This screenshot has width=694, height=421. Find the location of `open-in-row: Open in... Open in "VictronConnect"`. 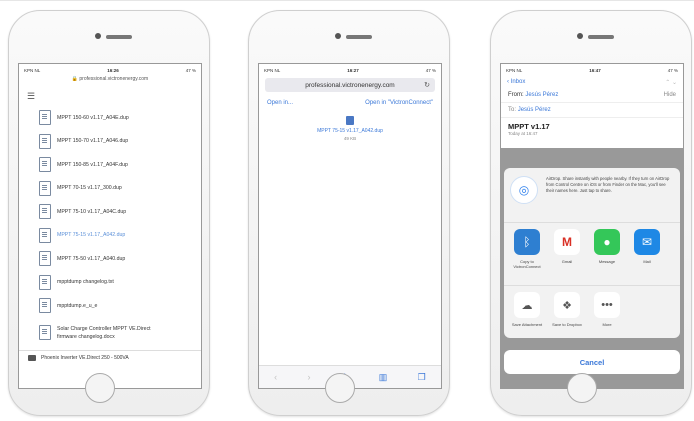

open-in-row: Open in... Open in "VictronConnect" is located at coordinates (350, 101).